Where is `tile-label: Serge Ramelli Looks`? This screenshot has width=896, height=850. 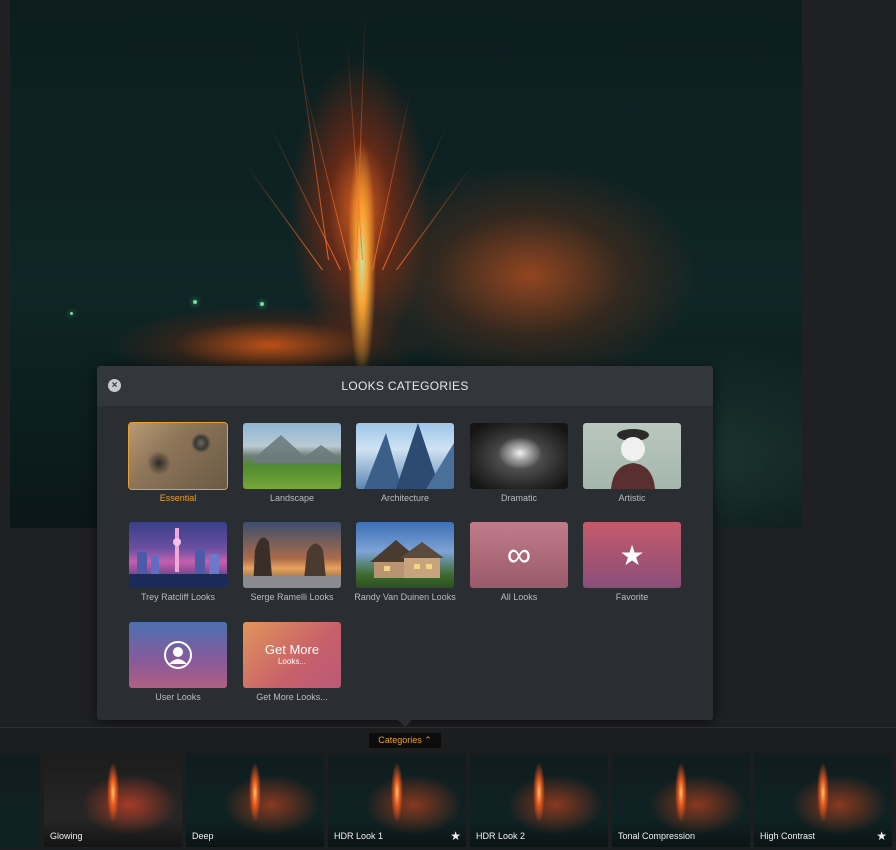
tile-label: Serge Ramelli Looks is located at coordinates (292, 597).